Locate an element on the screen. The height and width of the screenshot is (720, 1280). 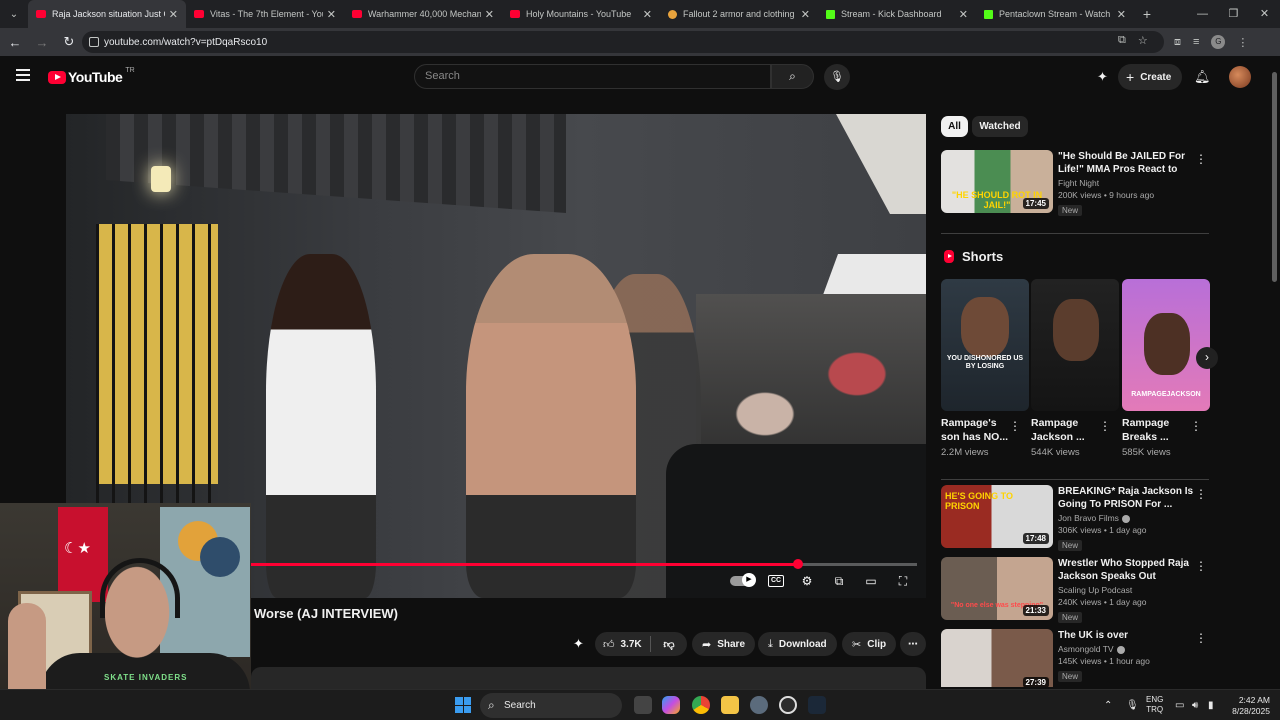
chip-watched: Watched is located at coordinates (1000, 126).